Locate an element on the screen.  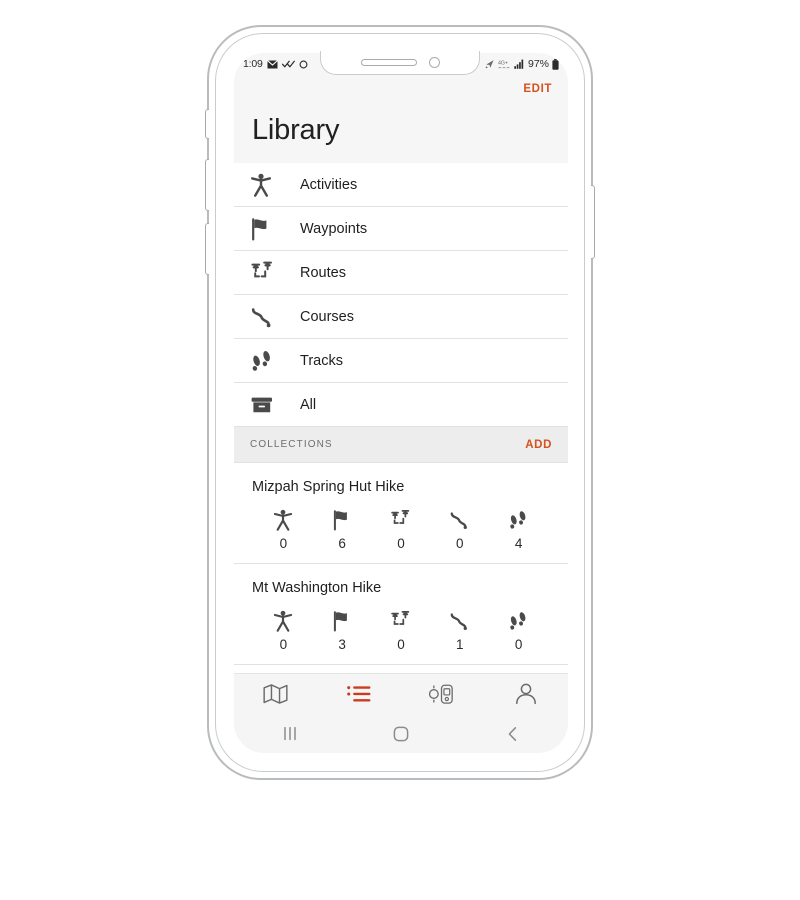
devices-icon is located at coordinates (442, 696).